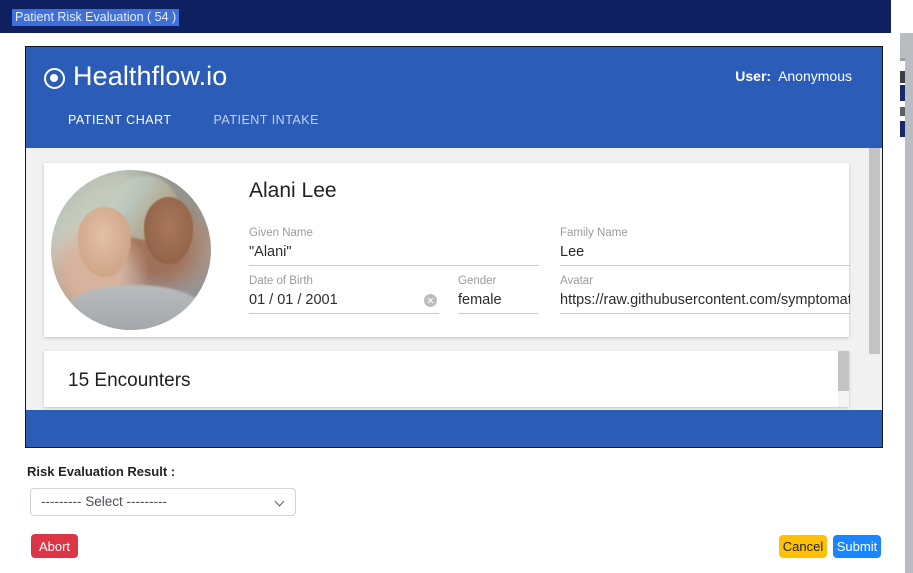 Image resolution: width=913 pixels, height=573 pixels. Describe the element at coordinates (902, 16) in the screenshot. I see `window-title-bar-gap` at that location.